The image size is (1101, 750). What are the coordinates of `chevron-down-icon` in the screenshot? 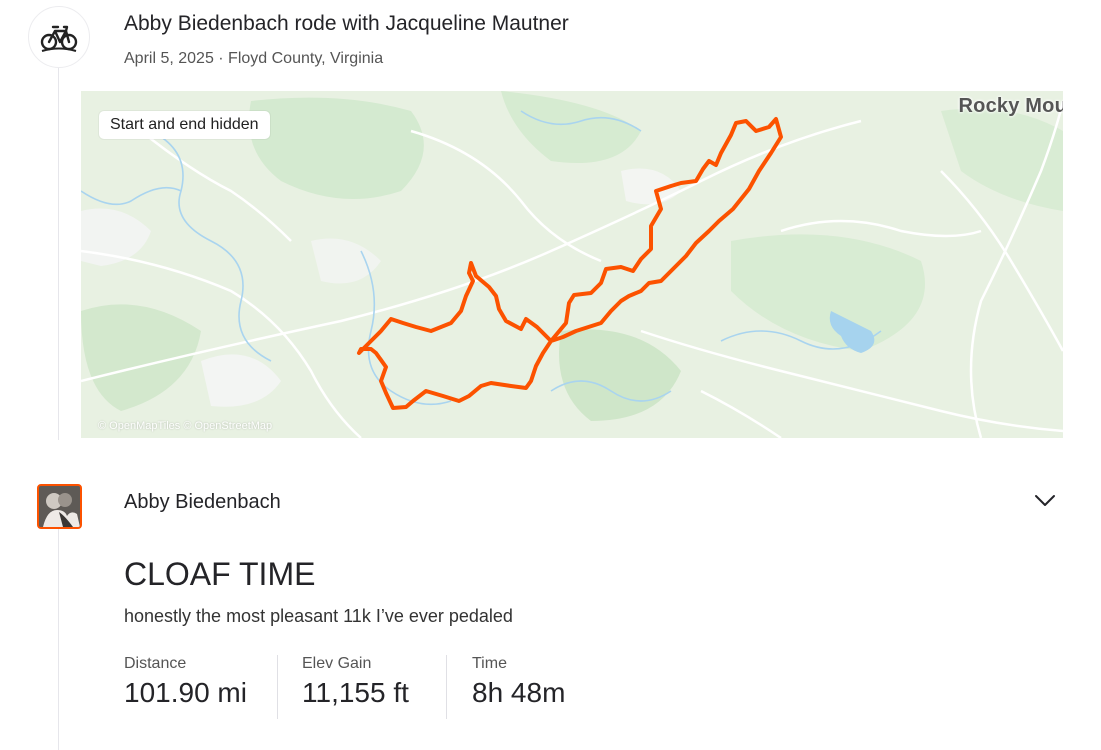 It's located at (1045, 500).